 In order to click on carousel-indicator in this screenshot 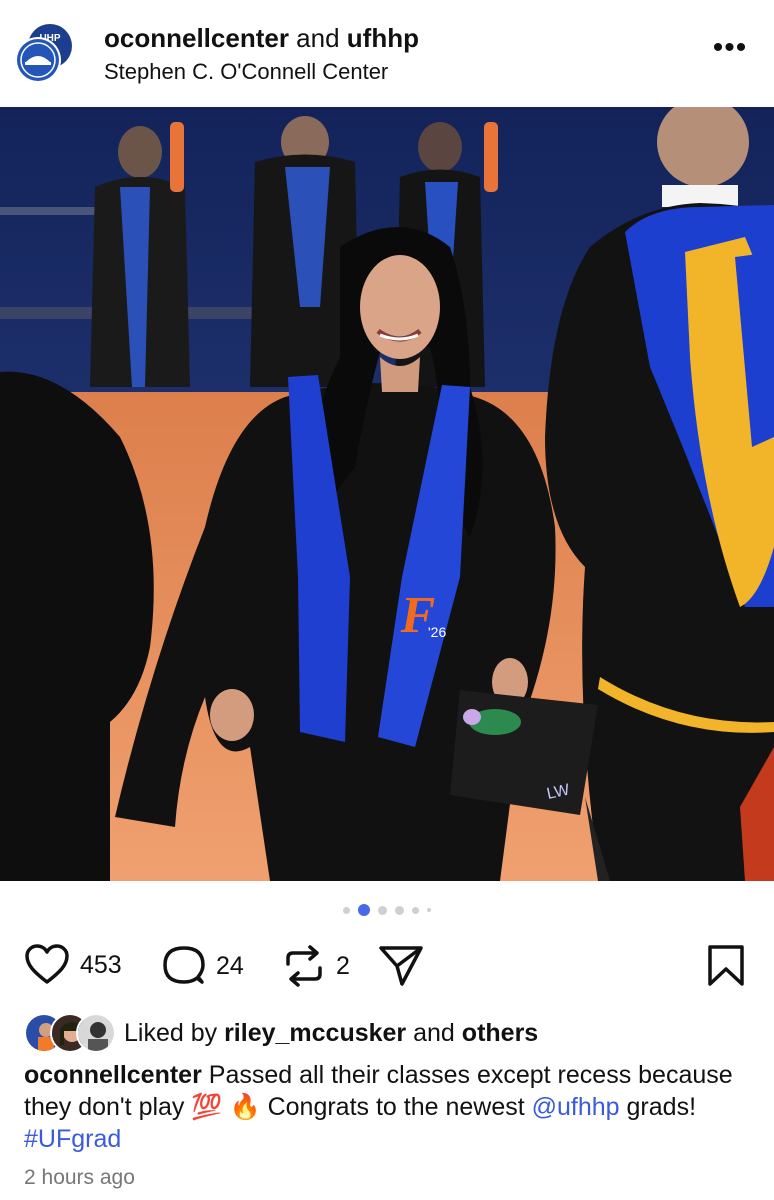, I will do `click(387, 910)`.